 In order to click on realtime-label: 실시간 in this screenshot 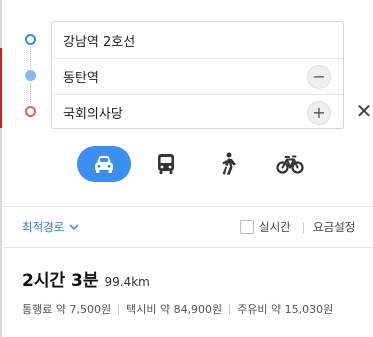, I will do `click(275, 227)`.